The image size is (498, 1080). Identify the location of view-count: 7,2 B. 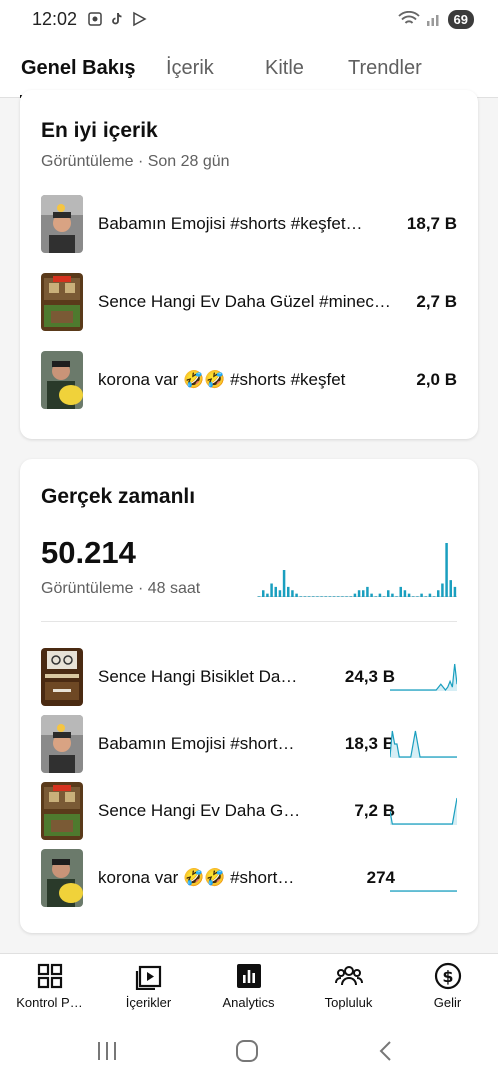
(374, 810).